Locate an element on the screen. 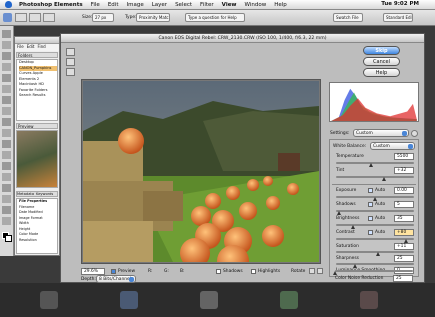 The width and height of the screenshot is (435, 317). crop-tool-icon is located at coordinates (6, 122).